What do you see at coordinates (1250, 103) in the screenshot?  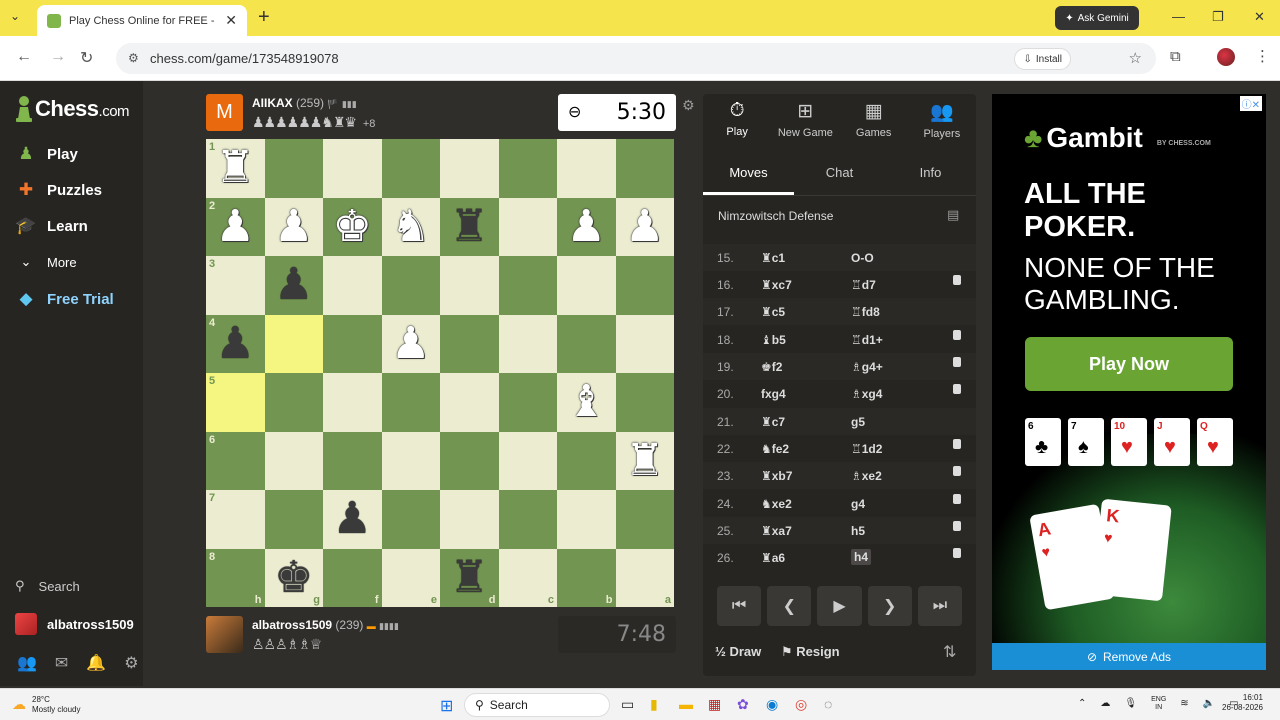 I see `ad-info-icon: ⓘ✕` at bounding box center [1250, 103].